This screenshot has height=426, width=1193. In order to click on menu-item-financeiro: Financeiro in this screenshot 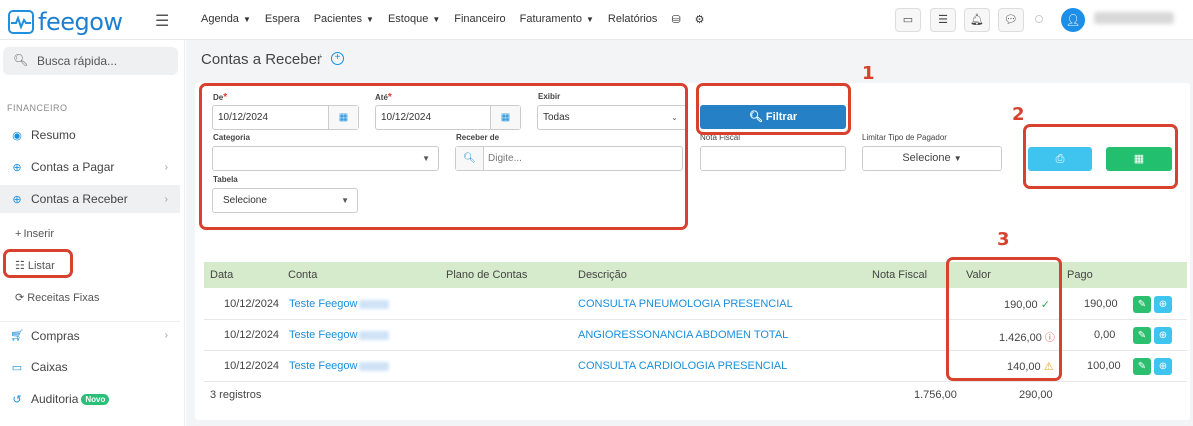, I will do `click(479, 19)`.